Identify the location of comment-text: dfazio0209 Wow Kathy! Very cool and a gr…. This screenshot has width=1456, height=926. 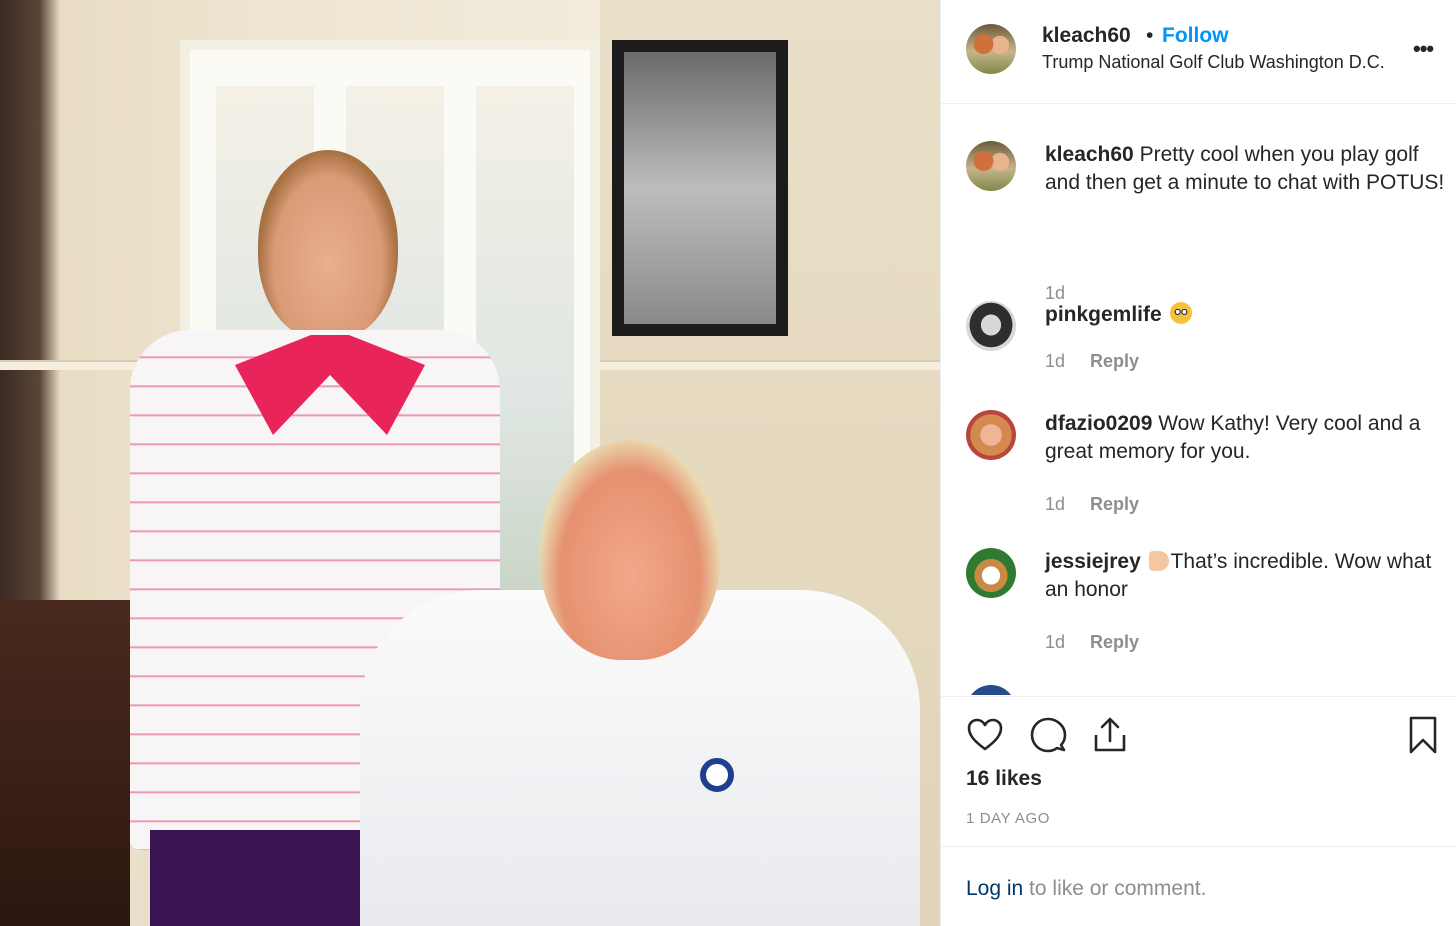
(1245, 438).